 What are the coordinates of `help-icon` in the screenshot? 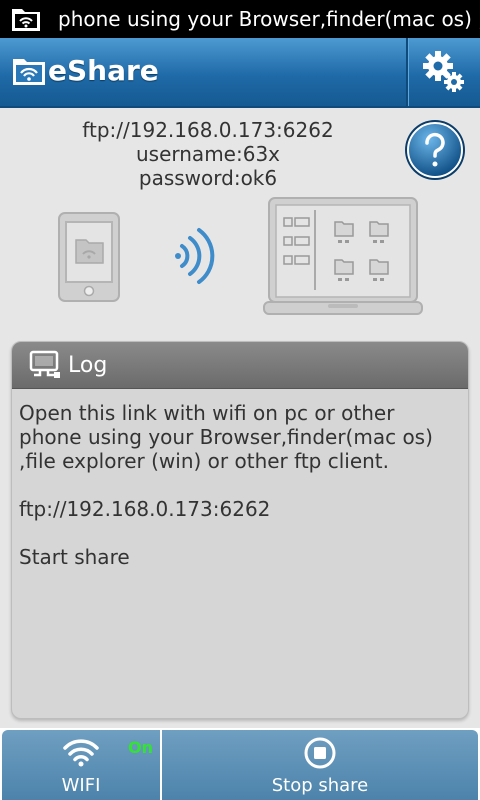 It's located at (435, 150).